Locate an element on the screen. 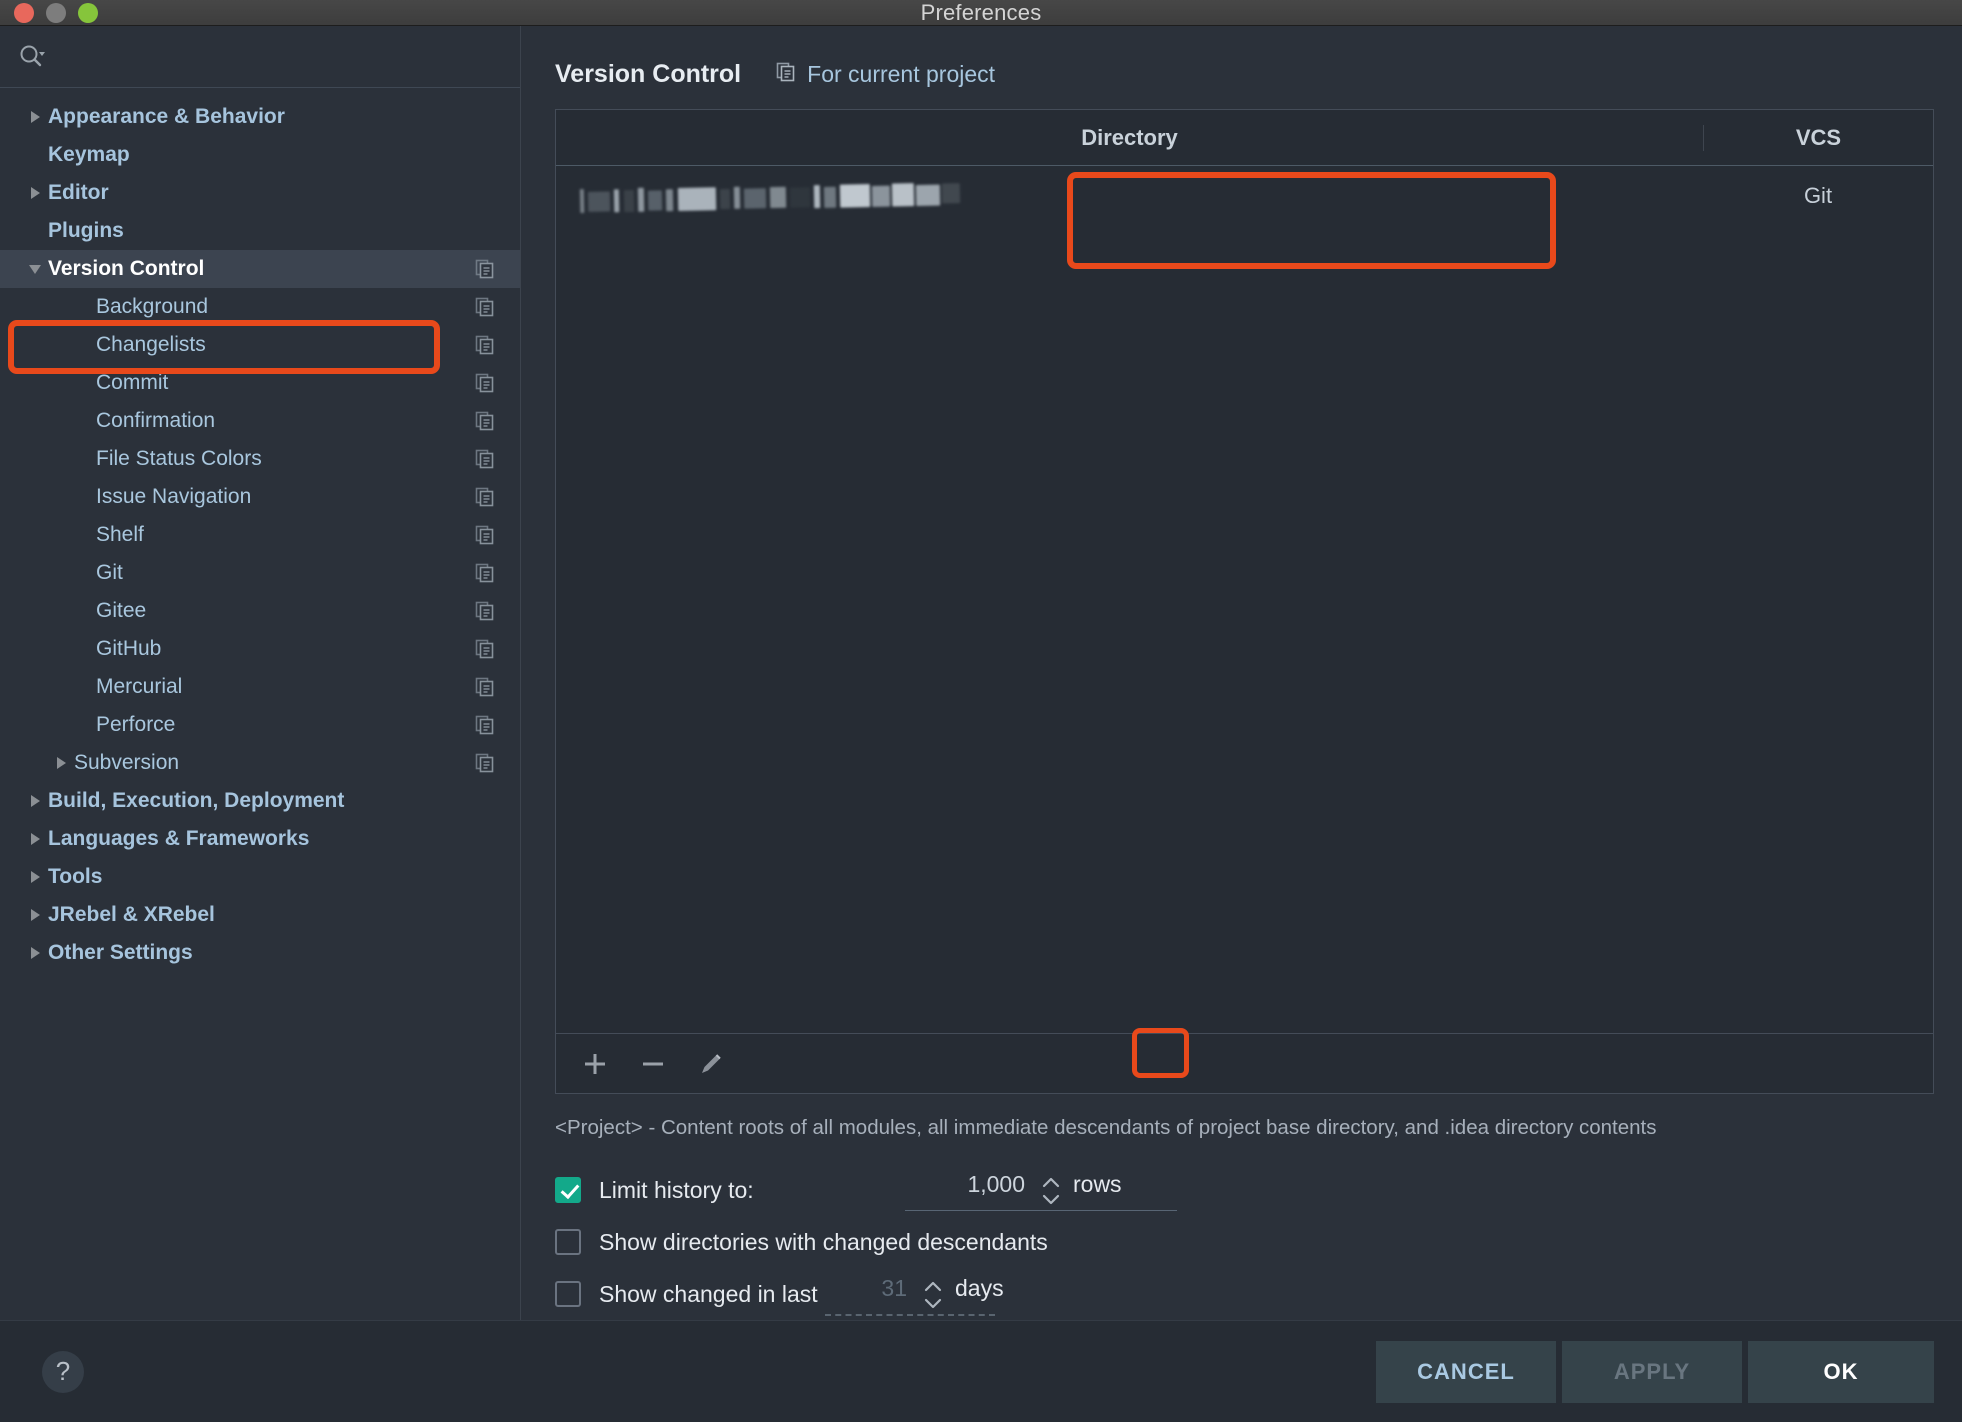  sidebar-item-other-settings: Other Settings is located at coordinates (260, 953).